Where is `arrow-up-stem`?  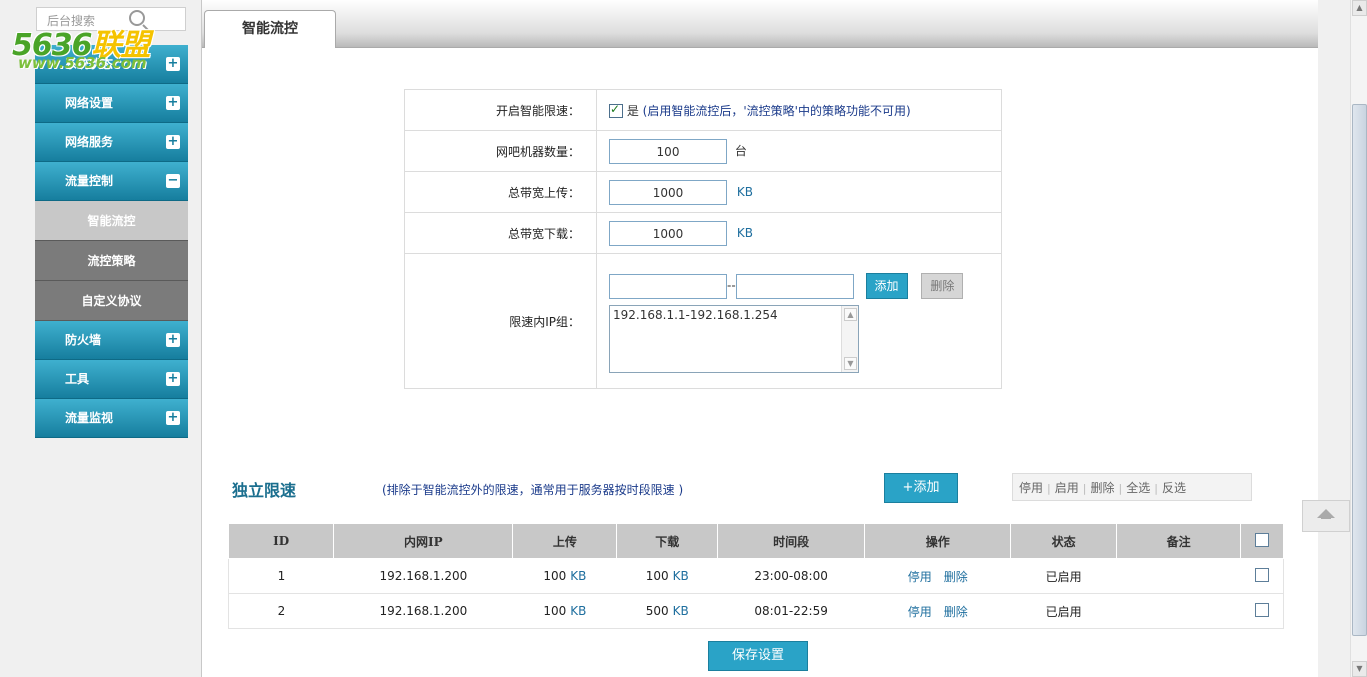
arrow-up-stem is located at coordinates (1326, 517).